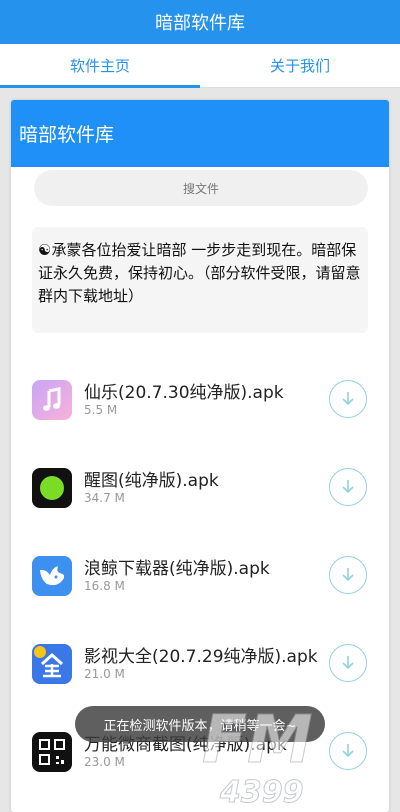  What do you see at coordinates (200, 133) in the screenshot?
I see `card-header: 暗部软件库` at bounding box center [200, 133].